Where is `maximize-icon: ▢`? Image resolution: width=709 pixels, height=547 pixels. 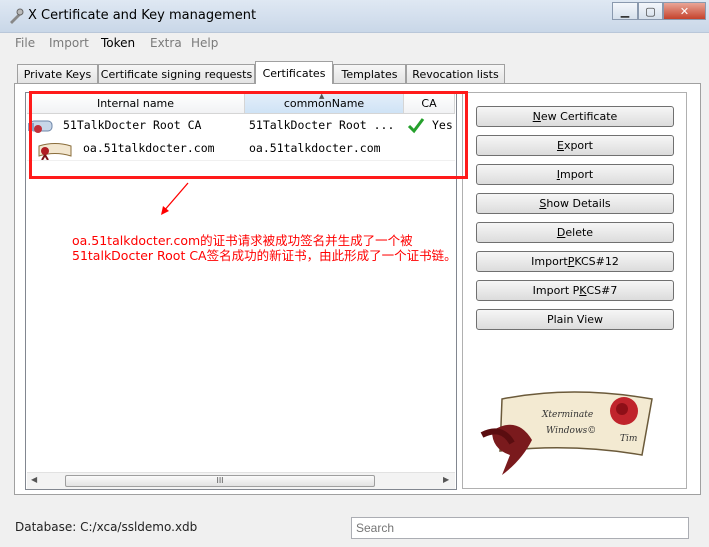 maximize-icon: ▢ is located at coordinates (650, 11).